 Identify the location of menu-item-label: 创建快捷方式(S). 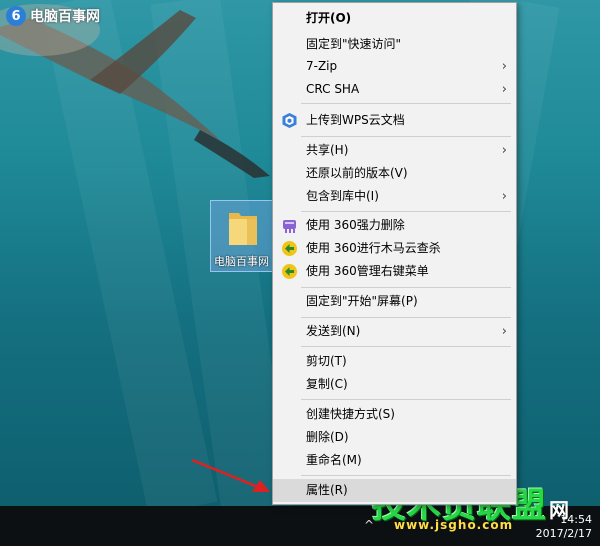
(350, 414).